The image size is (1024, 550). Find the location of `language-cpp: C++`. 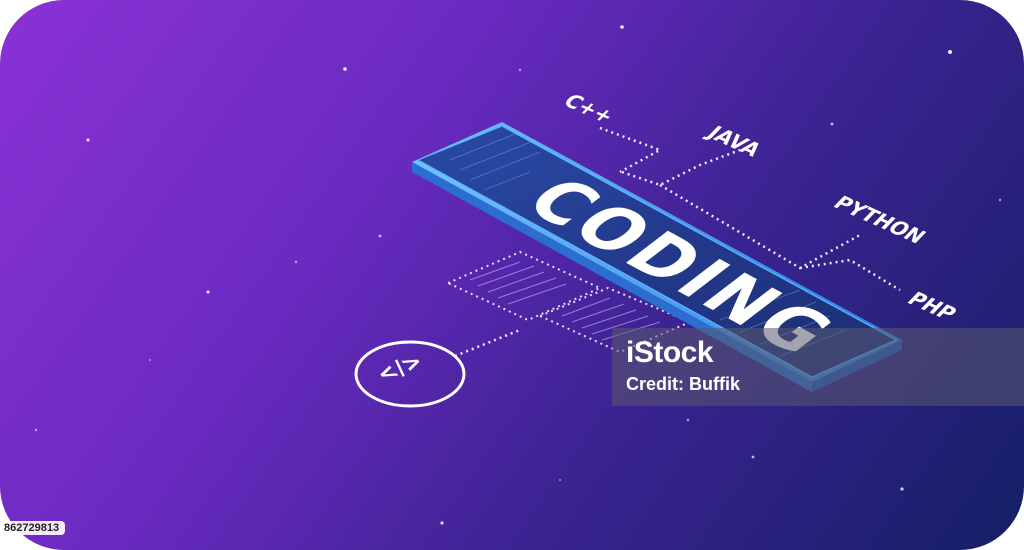

language-cpp: C++ is located at coordinates (588, 108).